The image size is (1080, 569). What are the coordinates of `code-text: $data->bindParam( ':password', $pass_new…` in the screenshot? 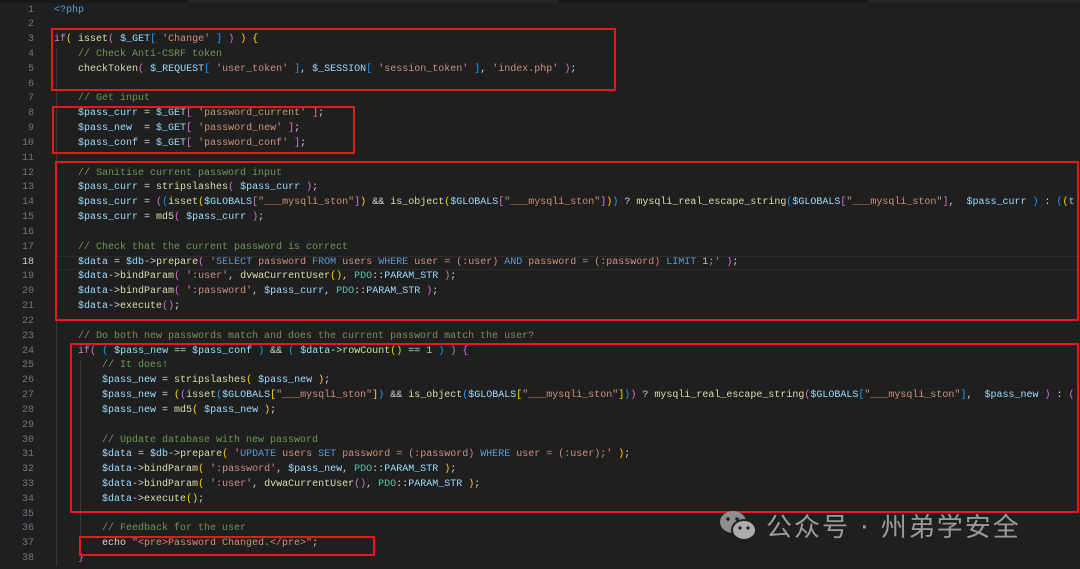 It's located at (567, 470).